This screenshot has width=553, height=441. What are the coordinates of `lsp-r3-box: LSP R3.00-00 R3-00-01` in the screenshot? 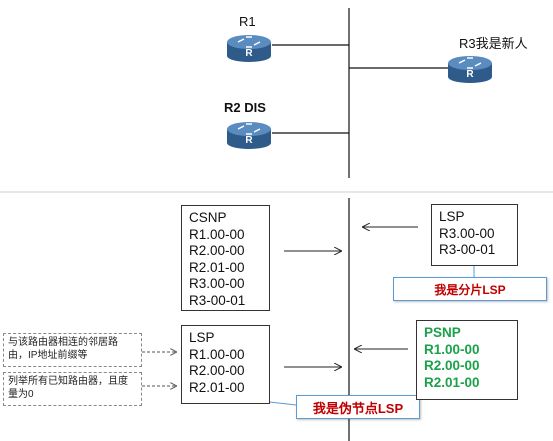 It's located at (474, 235).